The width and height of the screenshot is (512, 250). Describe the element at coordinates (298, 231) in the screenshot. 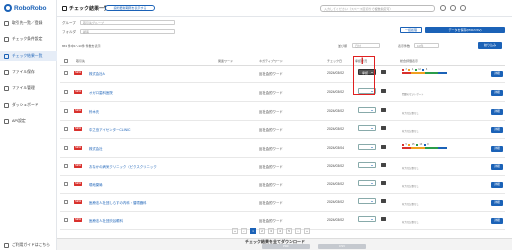

I see `page-button: ›` at that location.